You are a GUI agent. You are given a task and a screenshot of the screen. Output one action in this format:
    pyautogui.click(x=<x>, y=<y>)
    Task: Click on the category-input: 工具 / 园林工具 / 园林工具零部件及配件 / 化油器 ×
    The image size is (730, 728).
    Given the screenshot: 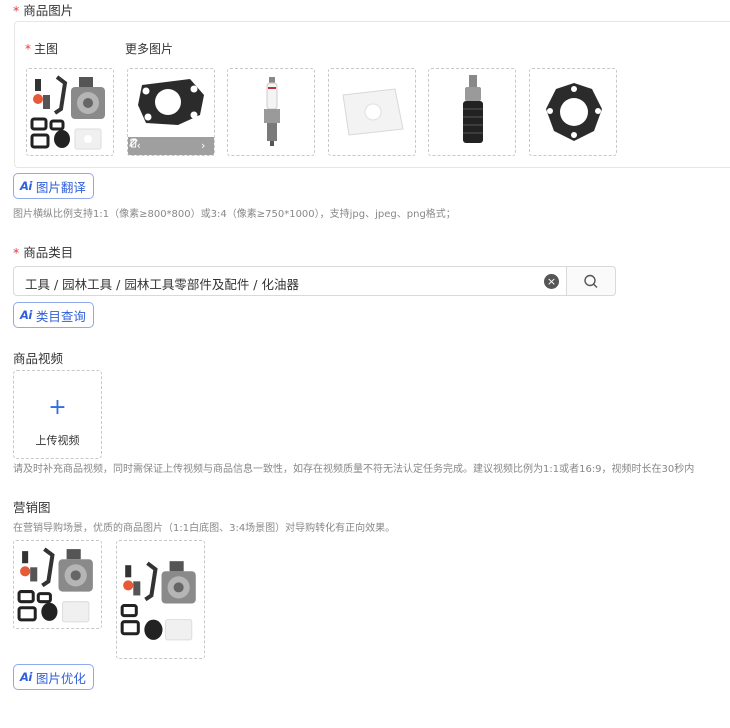 What is the action you would take?
    pyautogui.click(x=290, y=281)
    